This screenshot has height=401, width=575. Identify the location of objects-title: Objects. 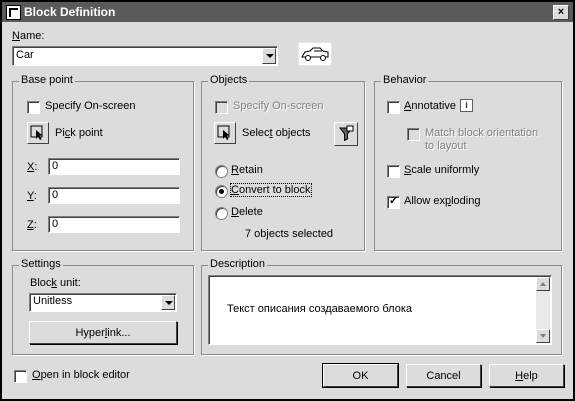
(229, 80).